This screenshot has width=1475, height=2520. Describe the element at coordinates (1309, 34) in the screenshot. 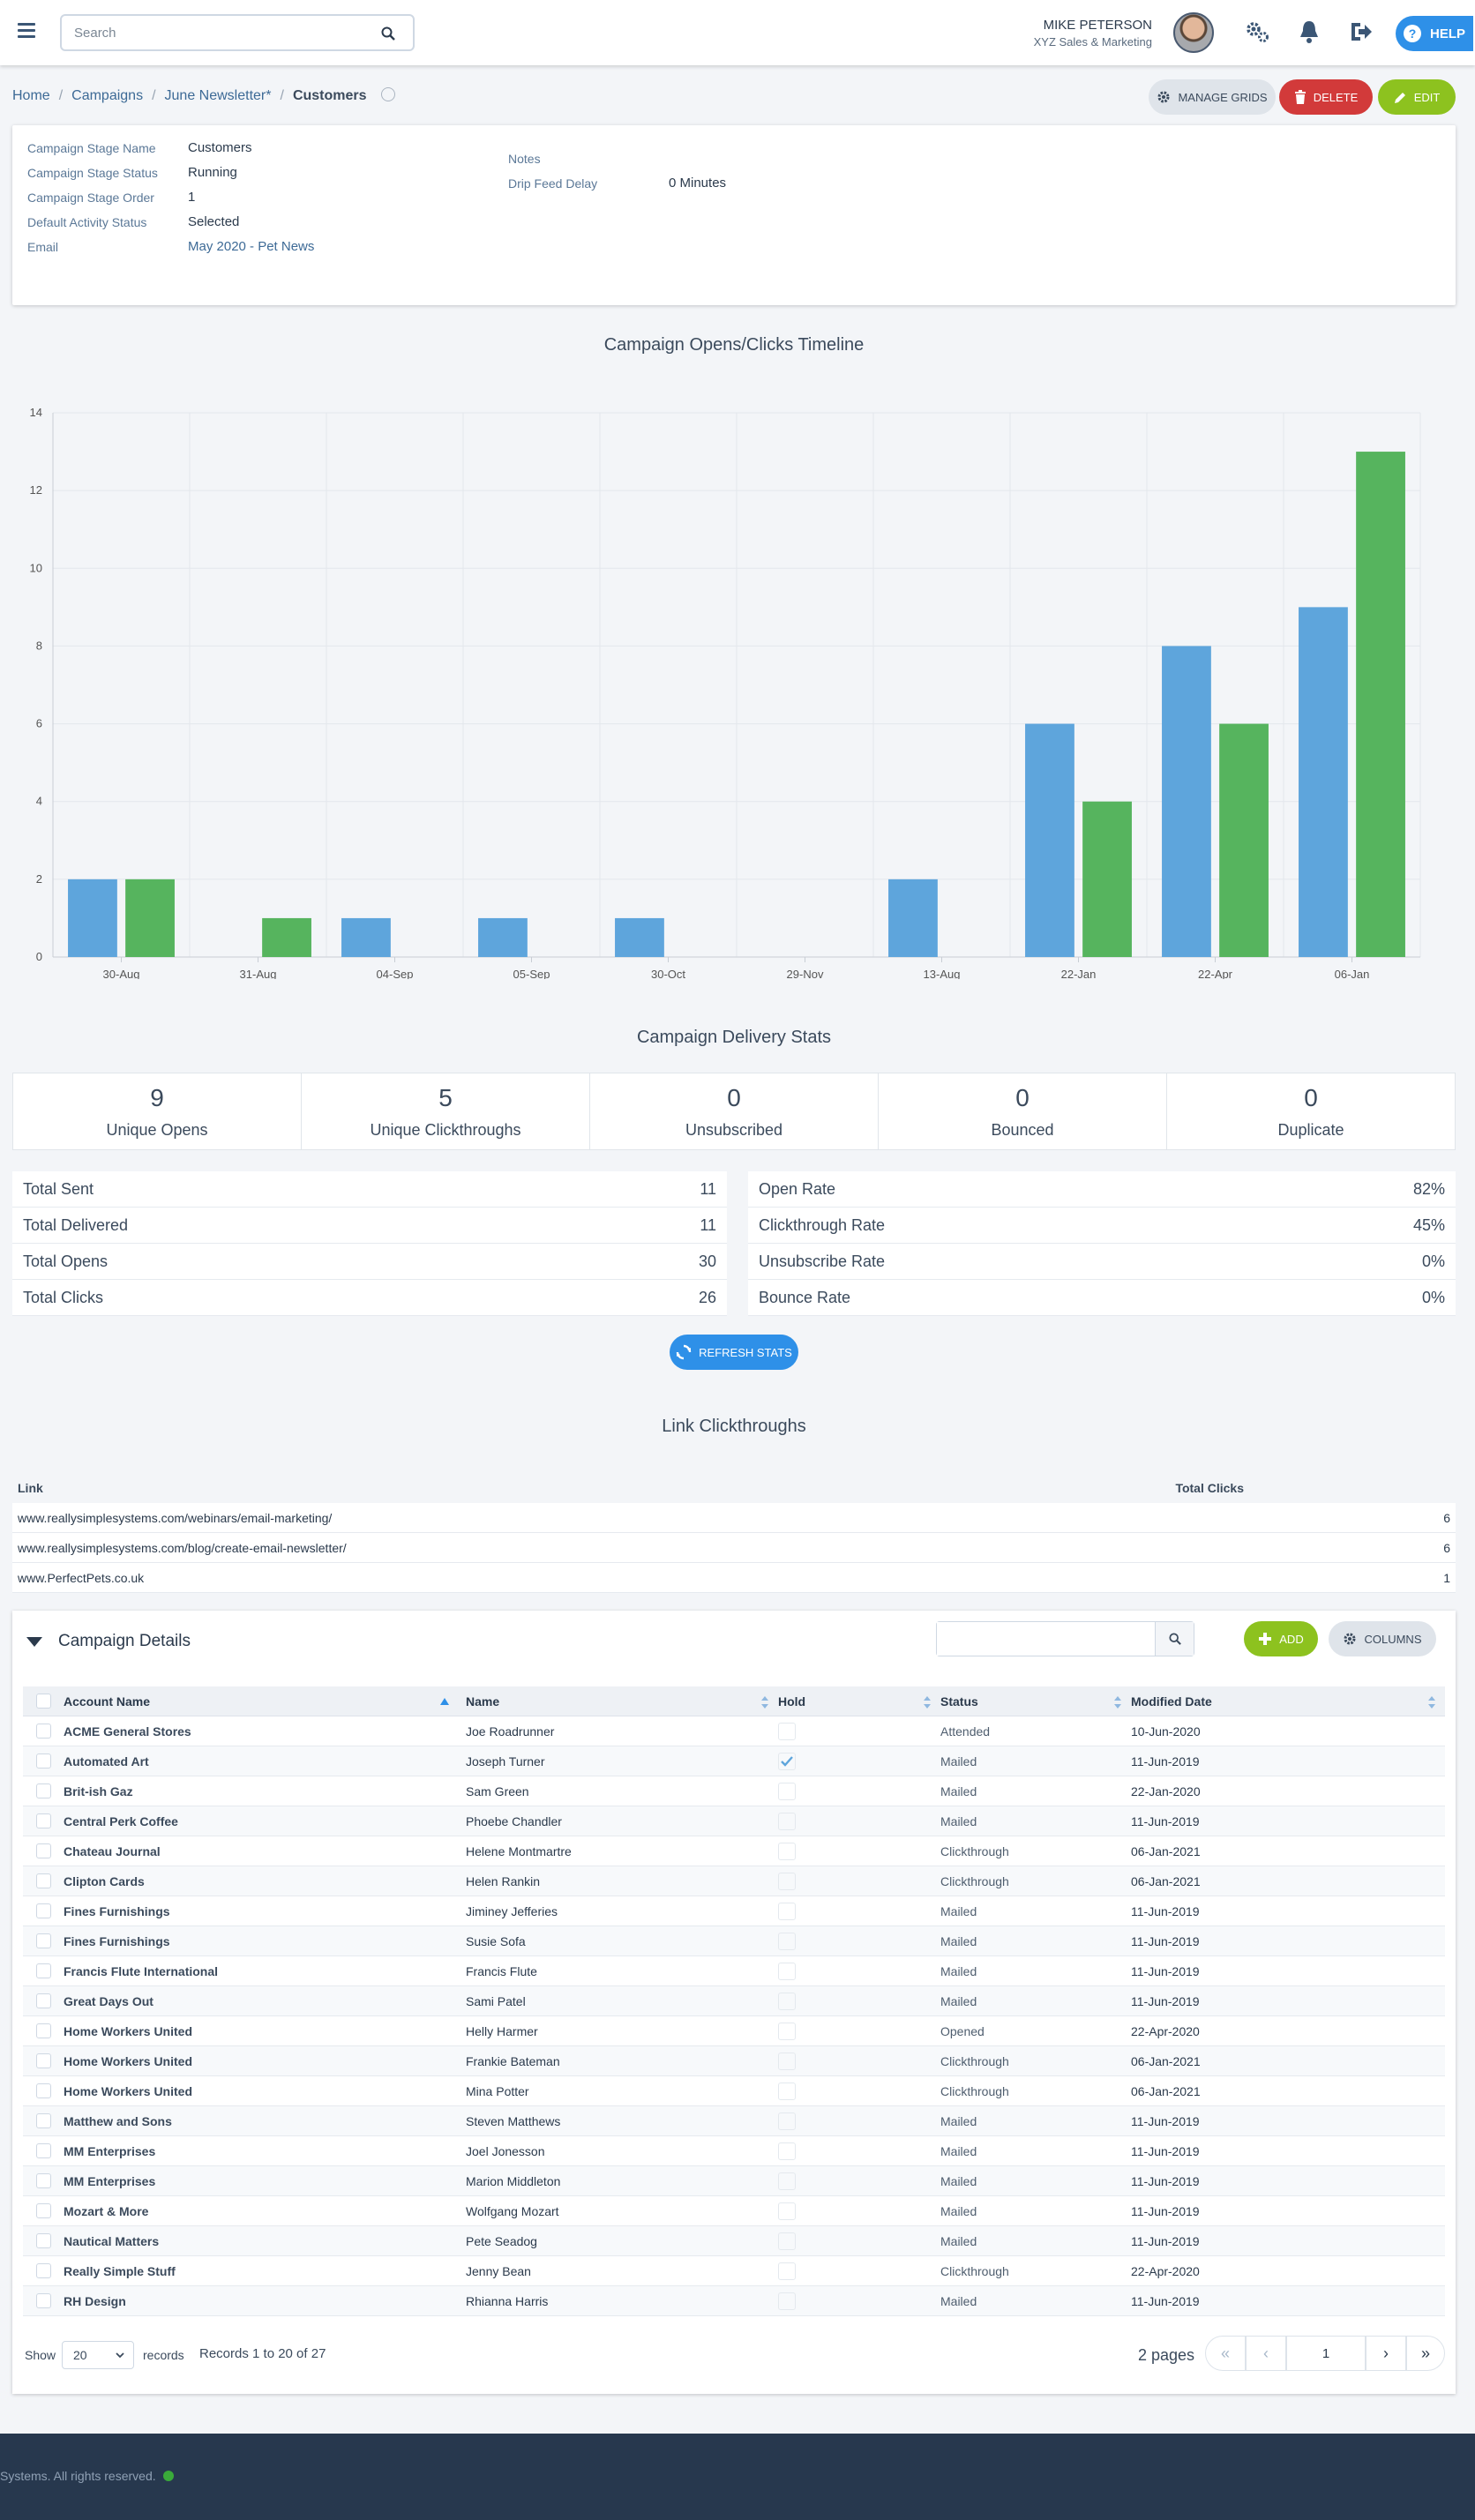

I see `bell-icon` at that location.